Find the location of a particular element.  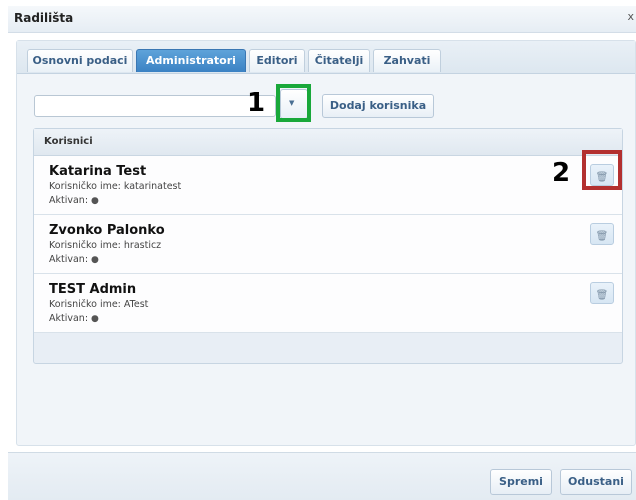

tab-citatelji: Čitatelji is located at coordinates (339, 60).